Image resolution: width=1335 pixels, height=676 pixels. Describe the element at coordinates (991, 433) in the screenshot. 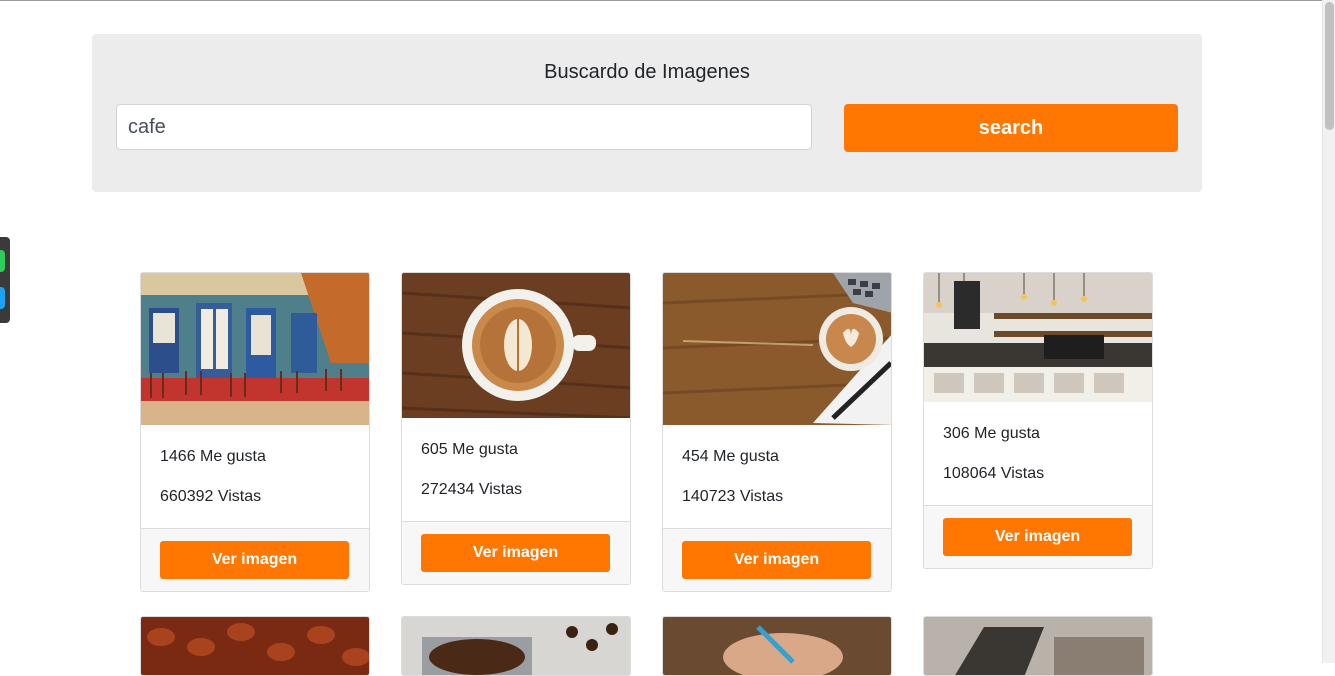

I see `likes-count: 306 Me gusta` at that location.